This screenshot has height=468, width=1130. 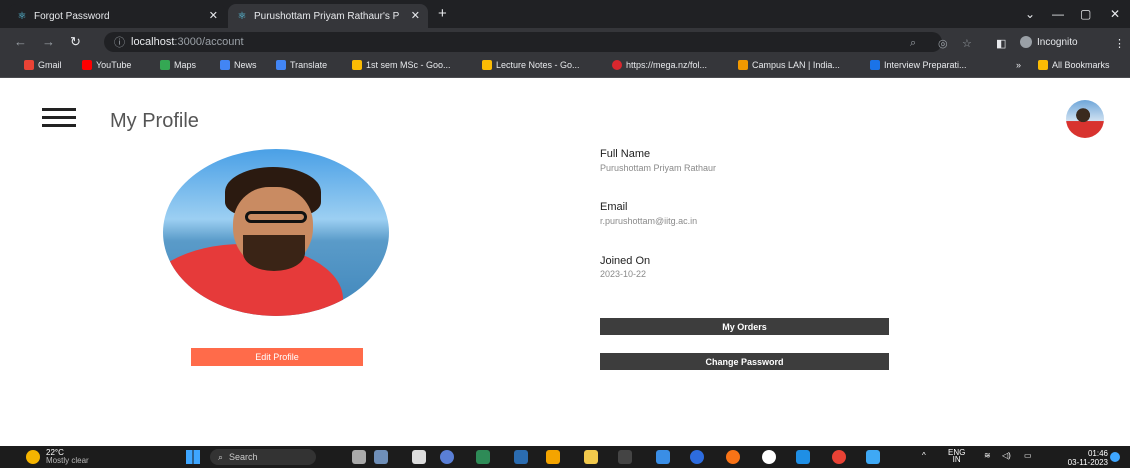 I want to click on weather-widget: 22°C Mostly clear, so click(x=57, y=457).